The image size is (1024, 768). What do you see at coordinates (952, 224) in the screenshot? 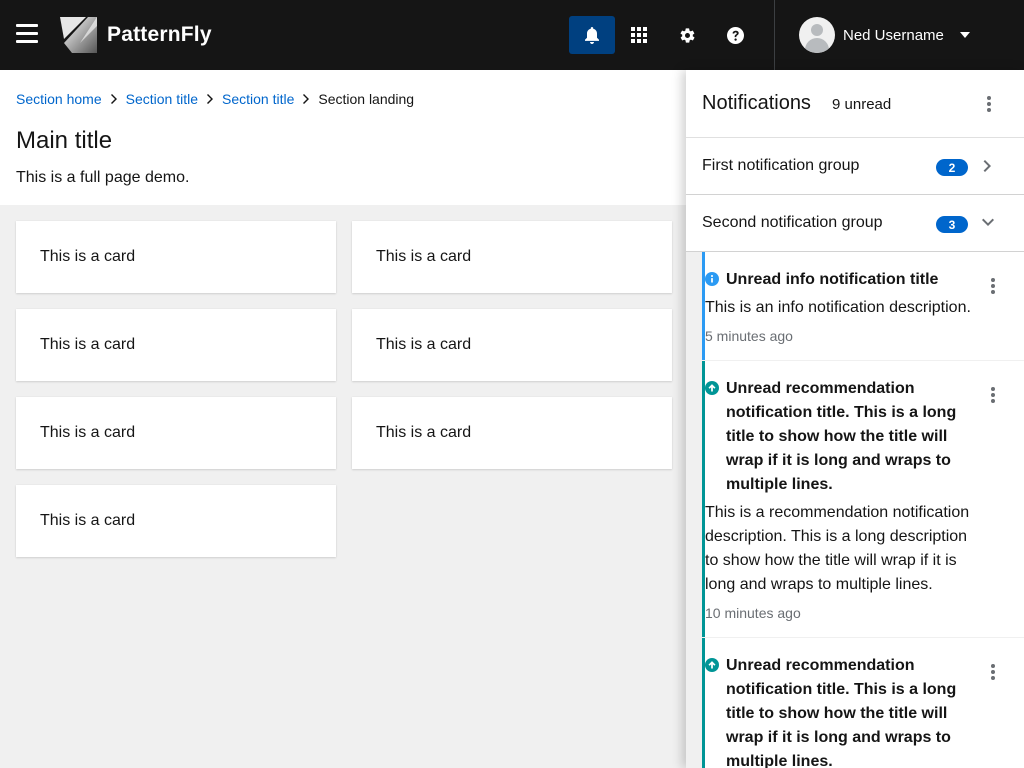
I see `group-count-badge: 3` at bounding box center [952, 224].